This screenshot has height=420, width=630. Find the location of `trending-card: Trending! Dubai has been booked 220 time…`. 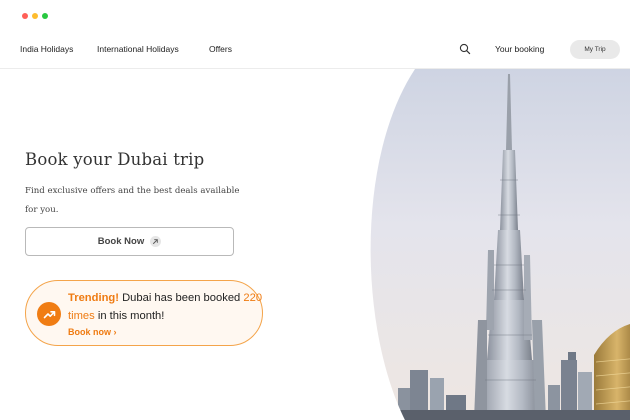

trending-card: Trending! Dubai has been booked 220 time… is located at coordinates (144, 313).